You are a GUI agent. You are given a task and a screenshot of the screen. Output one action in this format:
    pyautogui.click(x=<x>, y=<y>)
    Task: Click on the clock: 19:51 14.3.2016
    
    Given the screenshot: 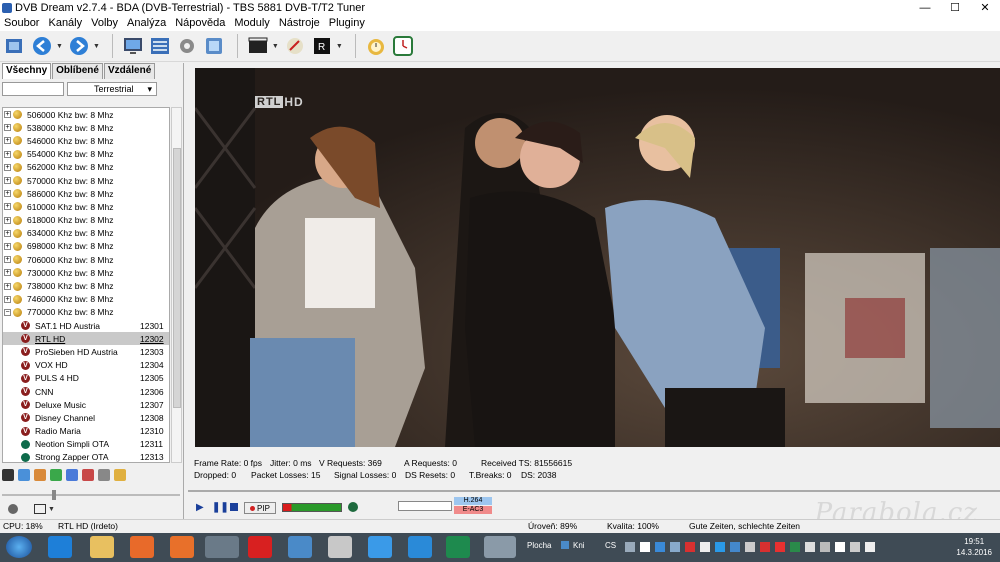 What is the action you would take?
    pyautogui.click(x=974, y=547)
    